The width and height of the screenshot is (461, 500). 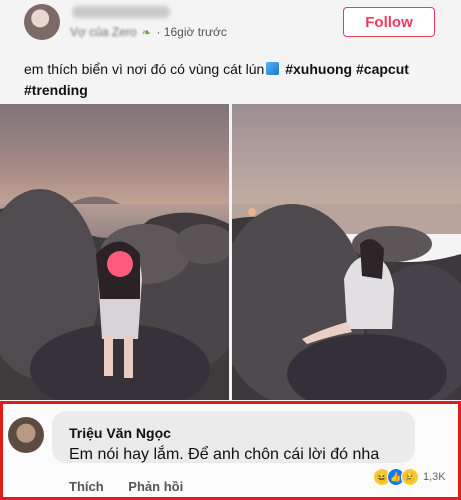 I want to click on hashtags: #xuhuong #capcut, so click(x=347, y=69).